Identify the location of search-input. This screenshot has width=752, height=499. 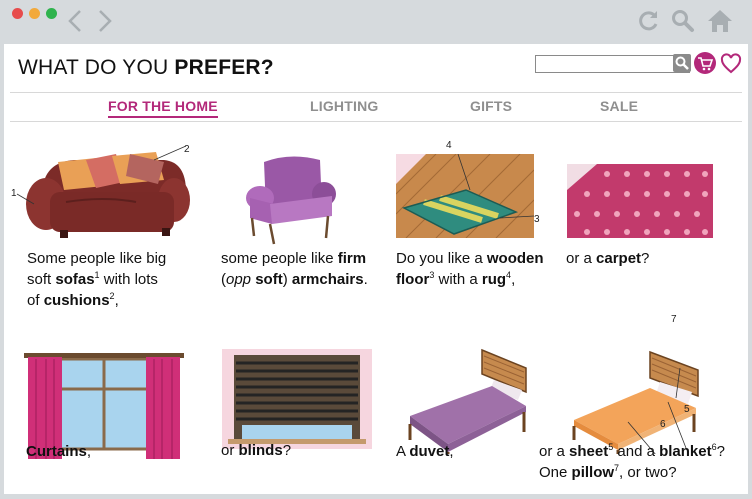
(612, 64).